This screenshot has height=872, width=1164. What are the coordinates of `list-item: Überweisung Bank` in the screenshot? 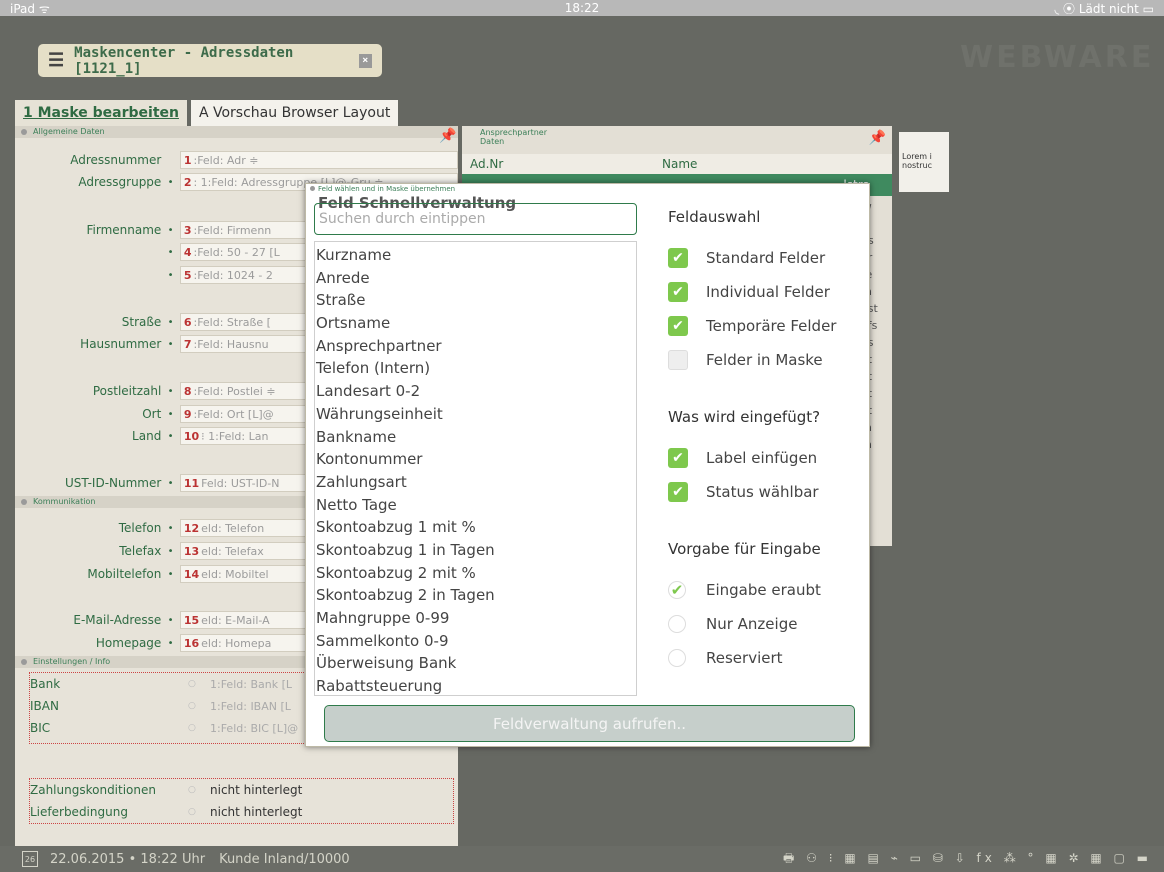 It's located at (475, 663).